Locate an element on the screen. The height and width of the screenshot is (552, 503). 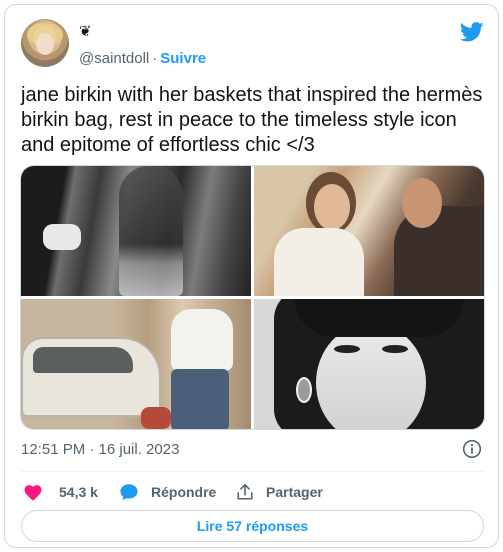
display-name: ❦ is located at coordinates (85, 31).